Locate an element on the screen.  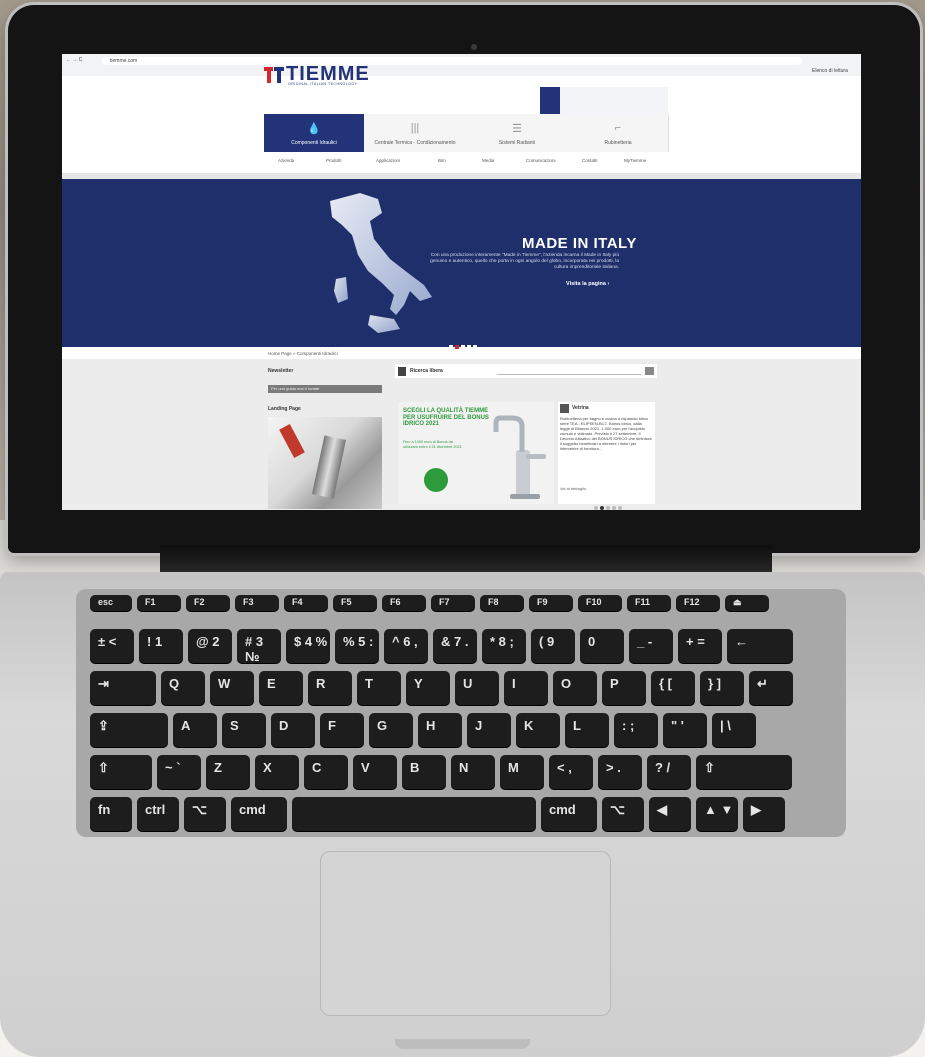
keyboard-key: F11 is located at coordinates (649, 603).